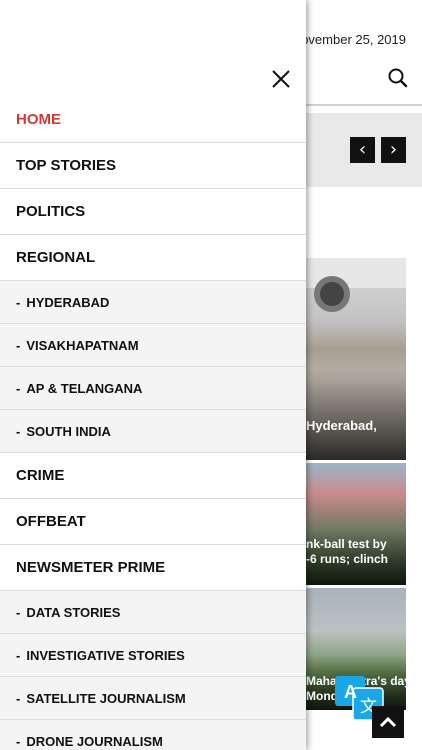 The width and height of the screenshot is (422, 750). What do you see at coordinates (346, 544) in the screenshot?
I see `card-headline-line: nk-ball test by` at bounding box center [346, 544].